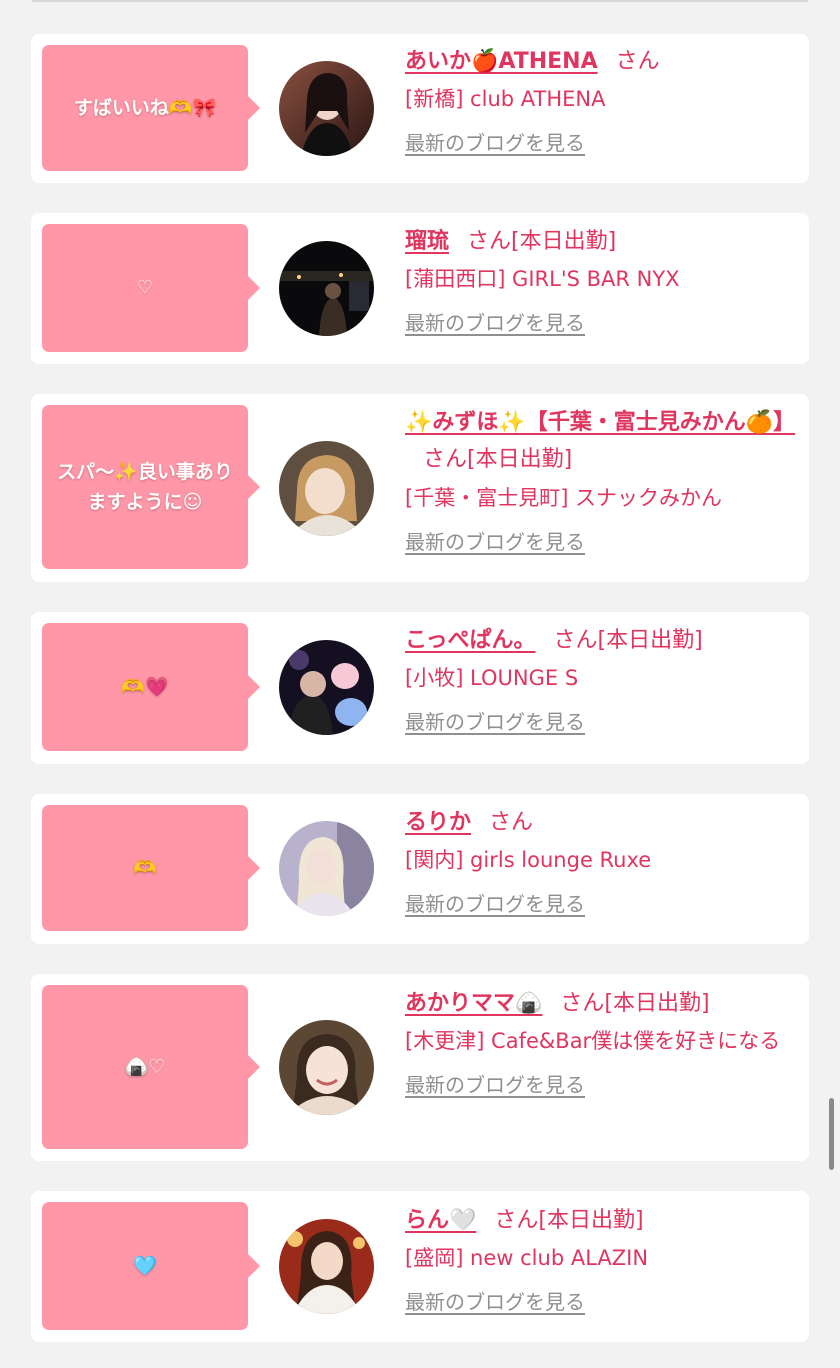 The width and height of the screenshot is (840, 1368). I want to click on comment-bubble: すばいいね🫶🎀, so click(151, 108).